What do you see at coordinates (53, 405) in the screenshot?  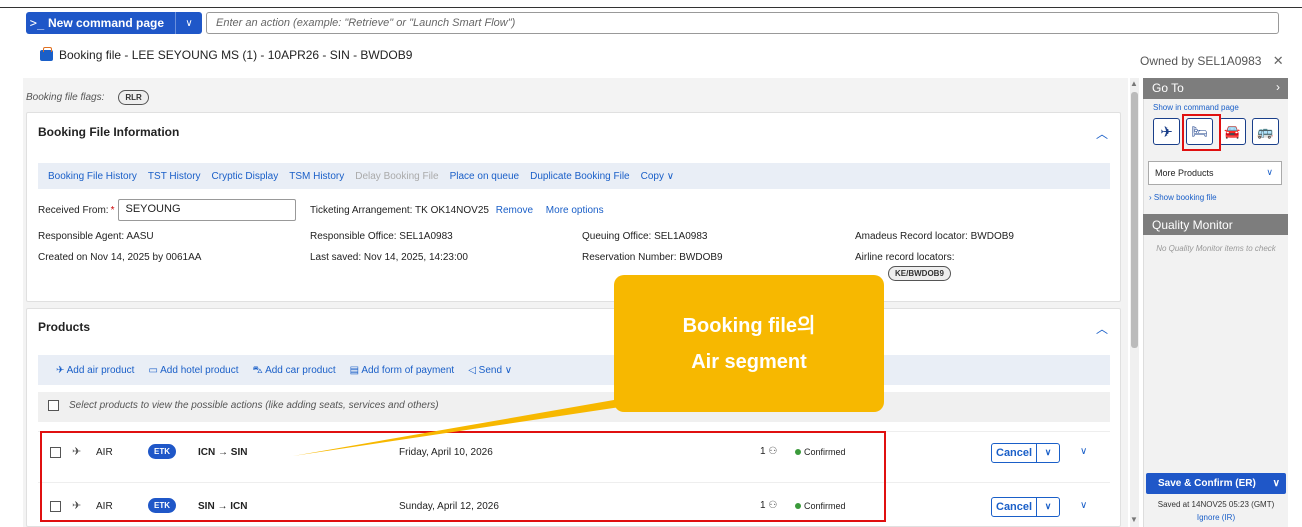 I see `select-all-checkbox` at bounding box center [53, 405].